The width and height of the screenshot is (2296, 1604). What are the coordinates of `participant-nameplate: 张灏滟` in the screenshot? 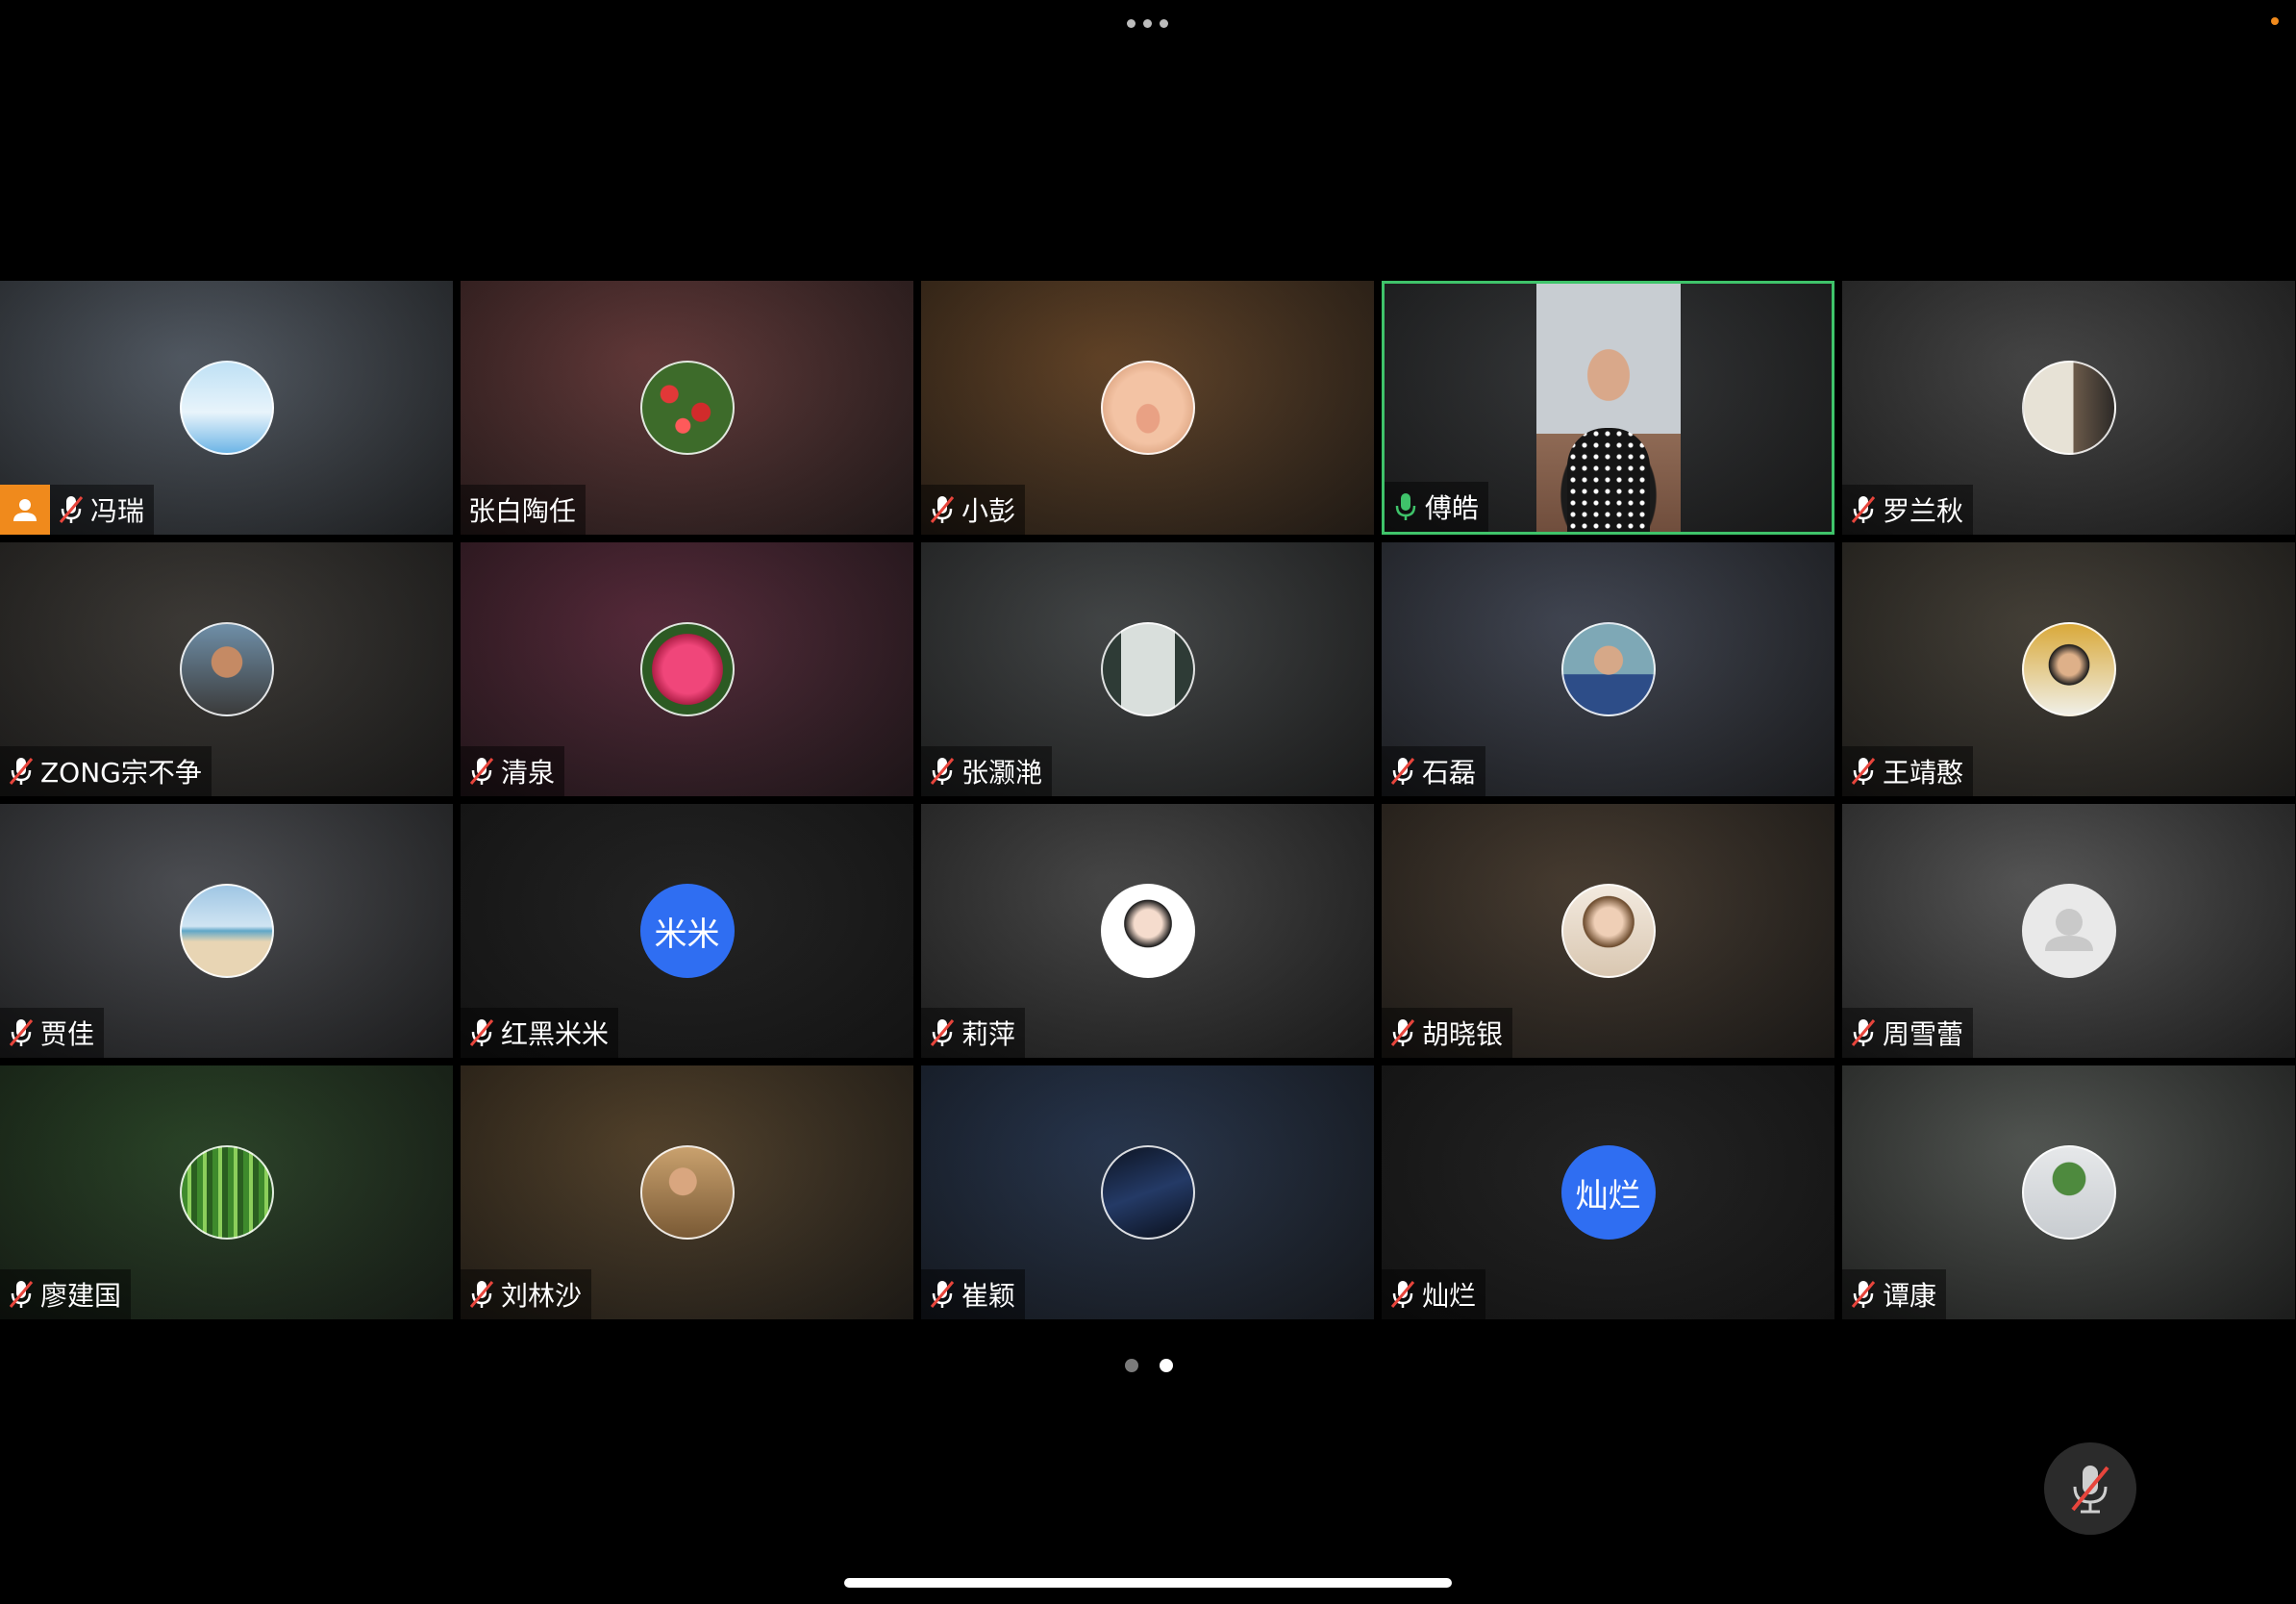 It's located at (987, 771).